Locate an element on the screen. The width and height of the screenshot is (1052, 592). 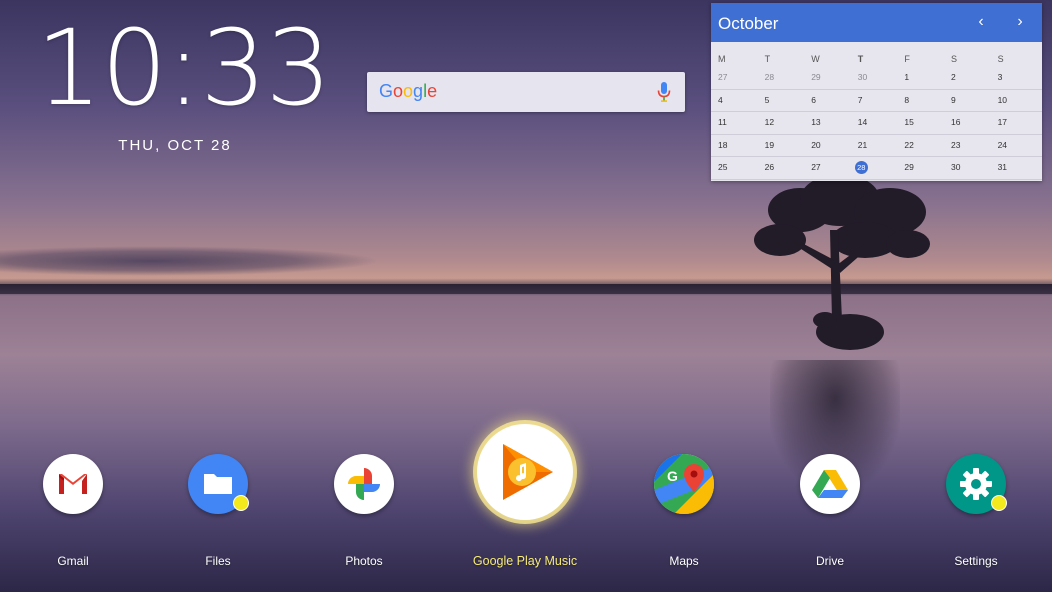
chevron-left-icon: ‹ is located at coordinates (981, 22).